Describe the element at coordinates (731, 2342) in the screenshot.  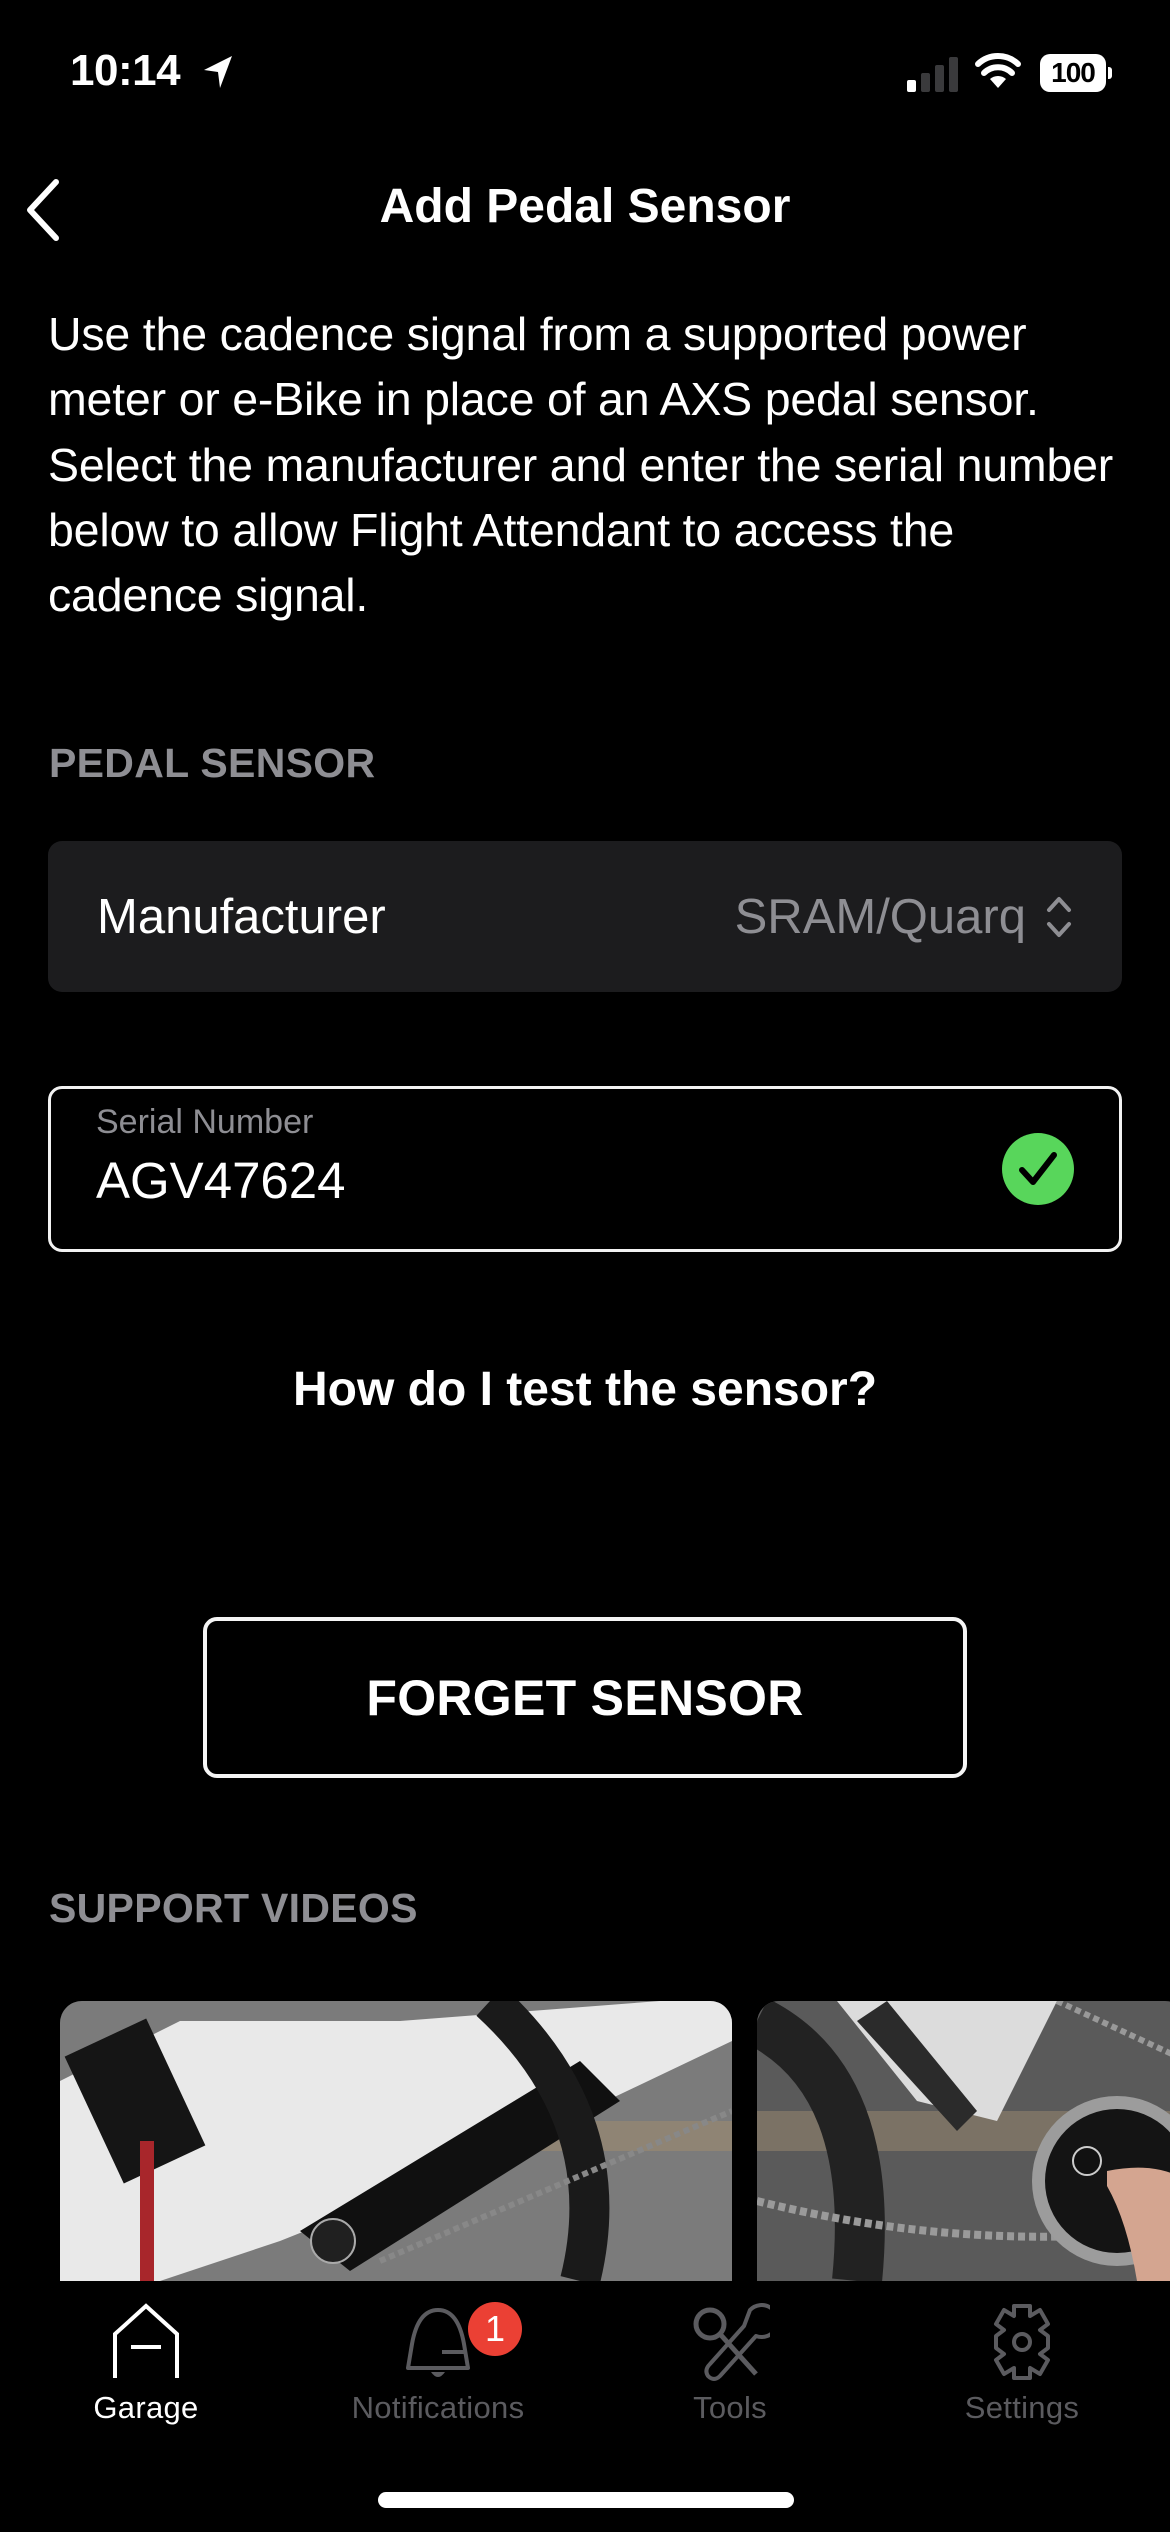
I see `tools-icon` at that location.